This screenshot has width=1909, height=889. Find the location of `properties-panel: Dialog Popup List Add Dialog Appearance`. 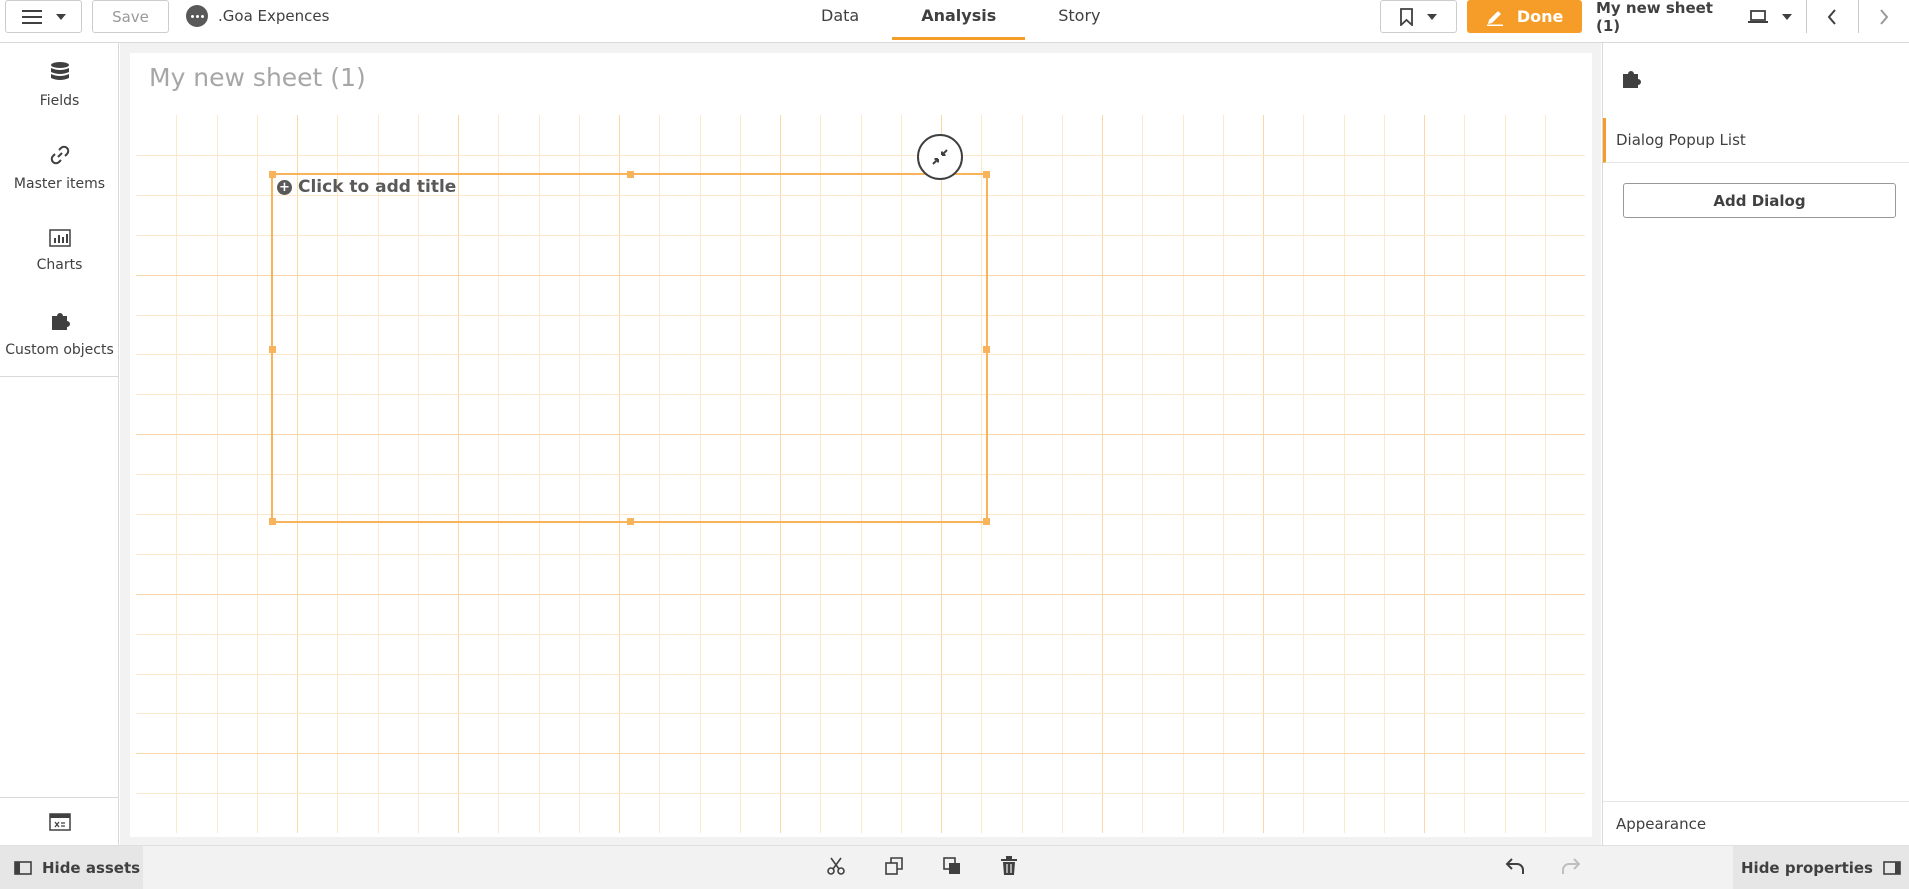

properties-panel: Dialog Popup List Add Dialog Appearance is located at coordinates (1755, 444).